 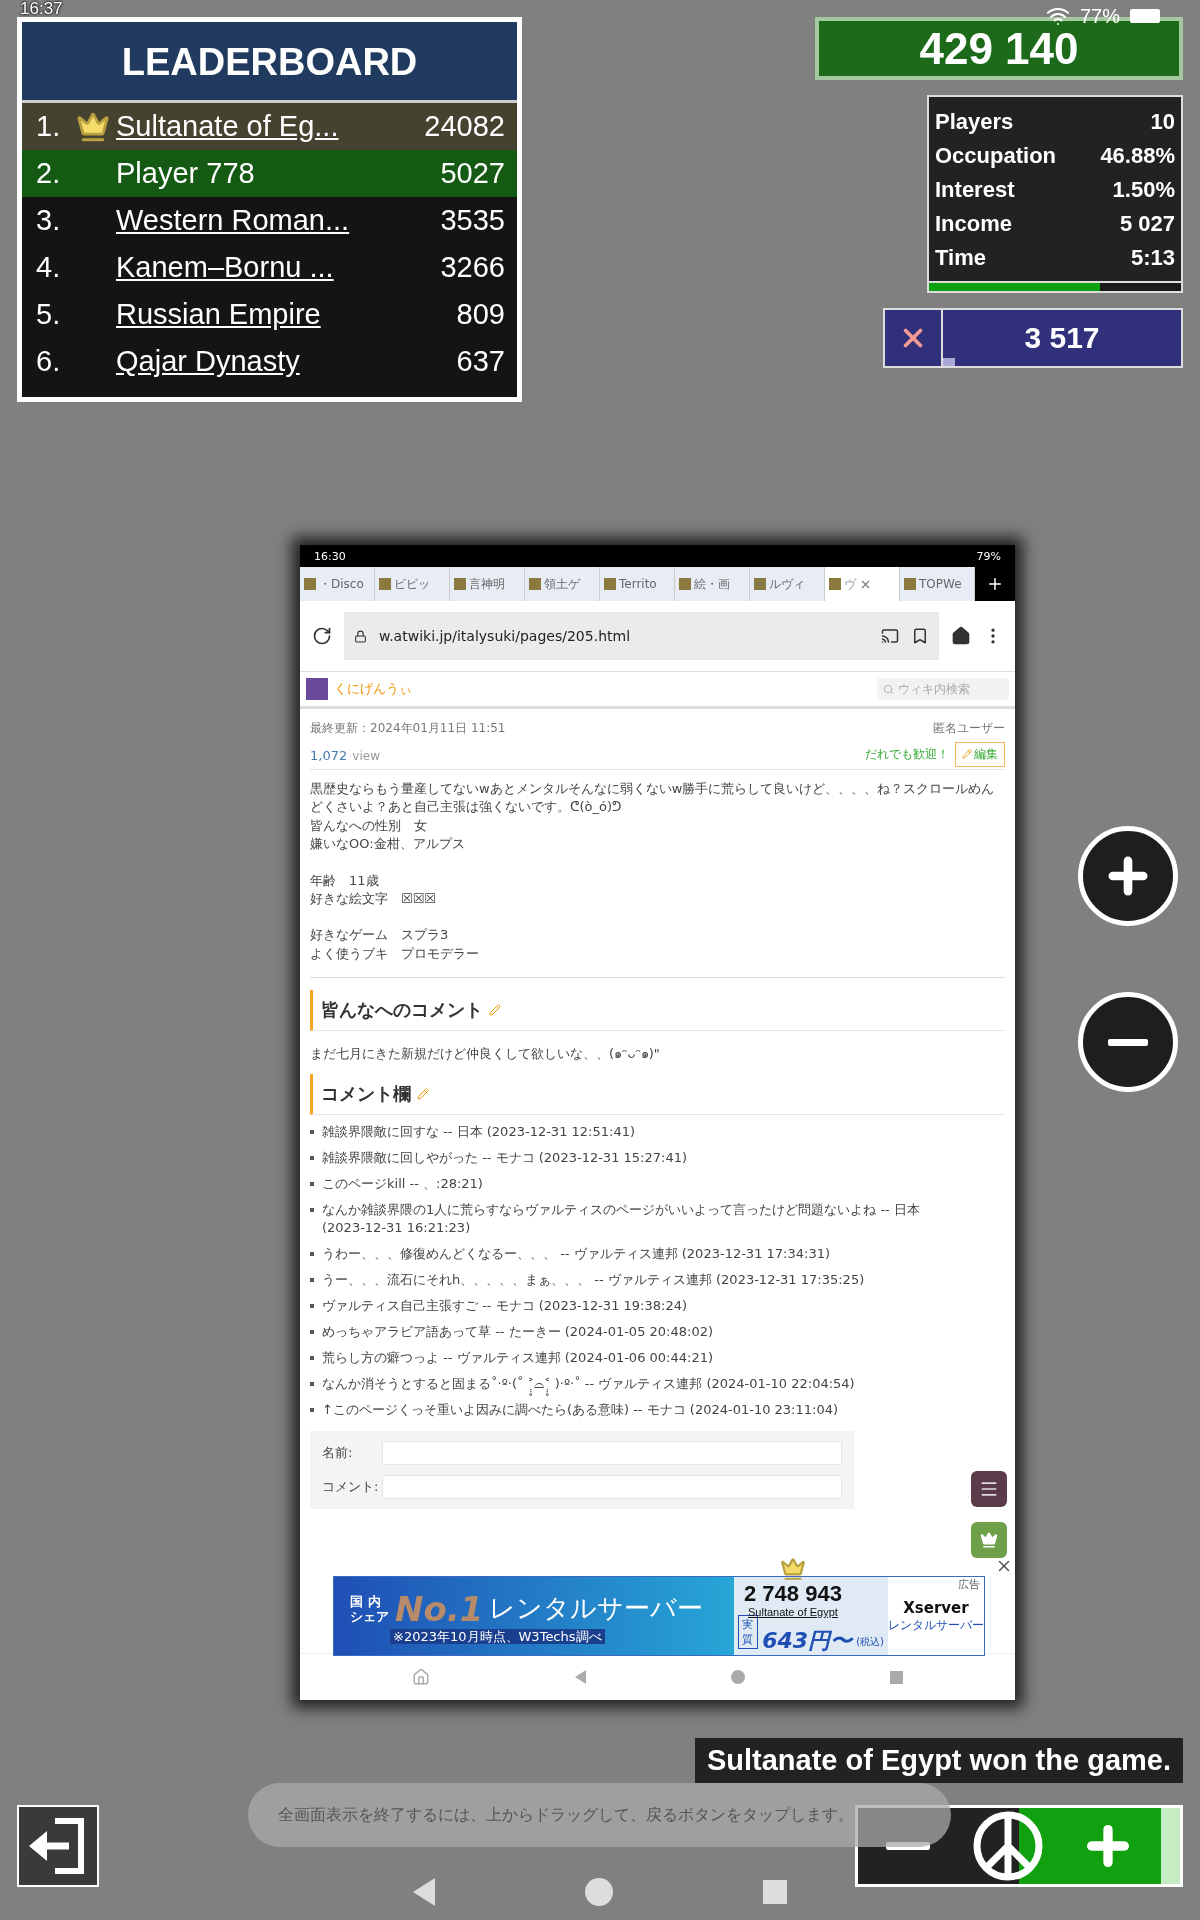 What do you see at coordinates (317, 689) in the screenshot?
I see `site-logo` at bounding box center [317, 689].